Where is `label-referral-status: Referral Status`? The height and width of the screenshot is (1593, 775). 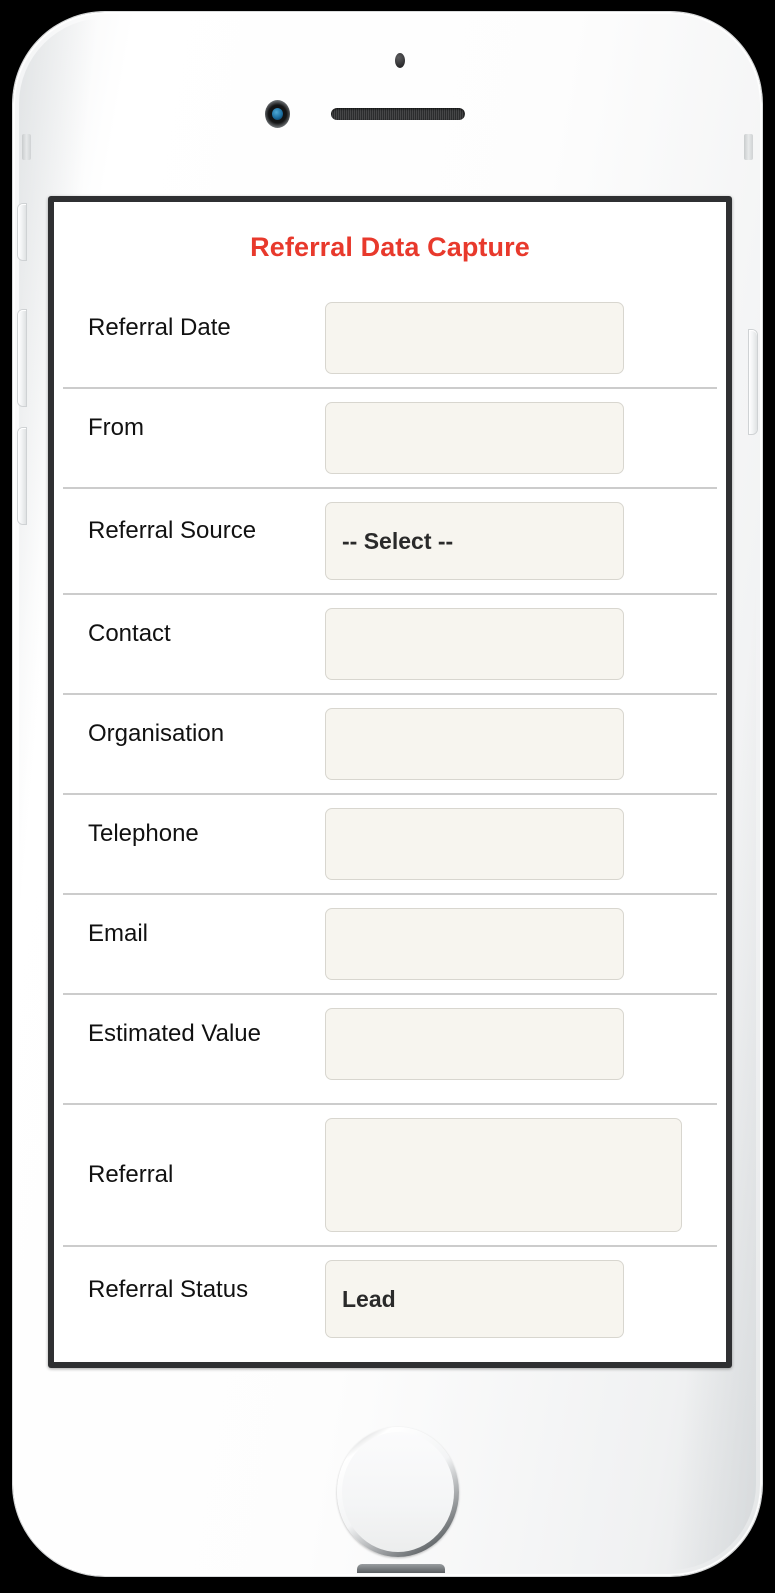 label-referral-status: Referral Status is located at coordinates (168, 1289).